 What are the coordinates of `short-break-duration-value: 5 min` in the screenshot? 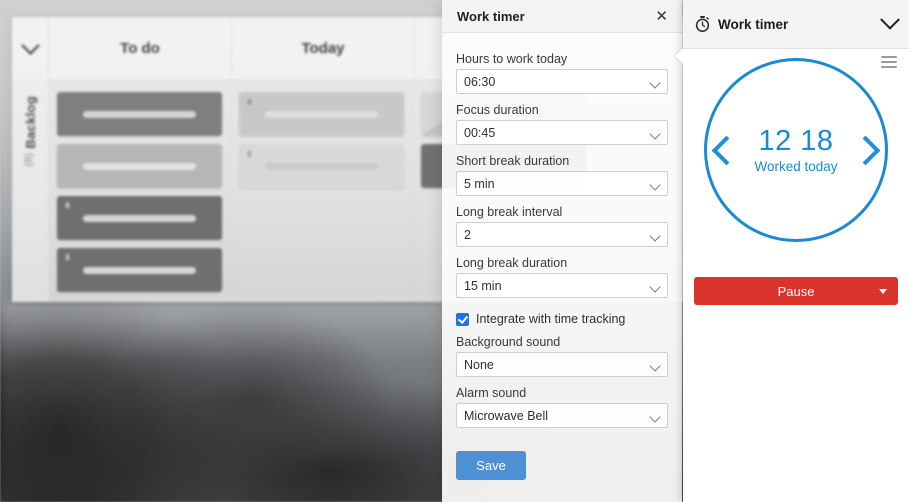 It's located at (479, 183).